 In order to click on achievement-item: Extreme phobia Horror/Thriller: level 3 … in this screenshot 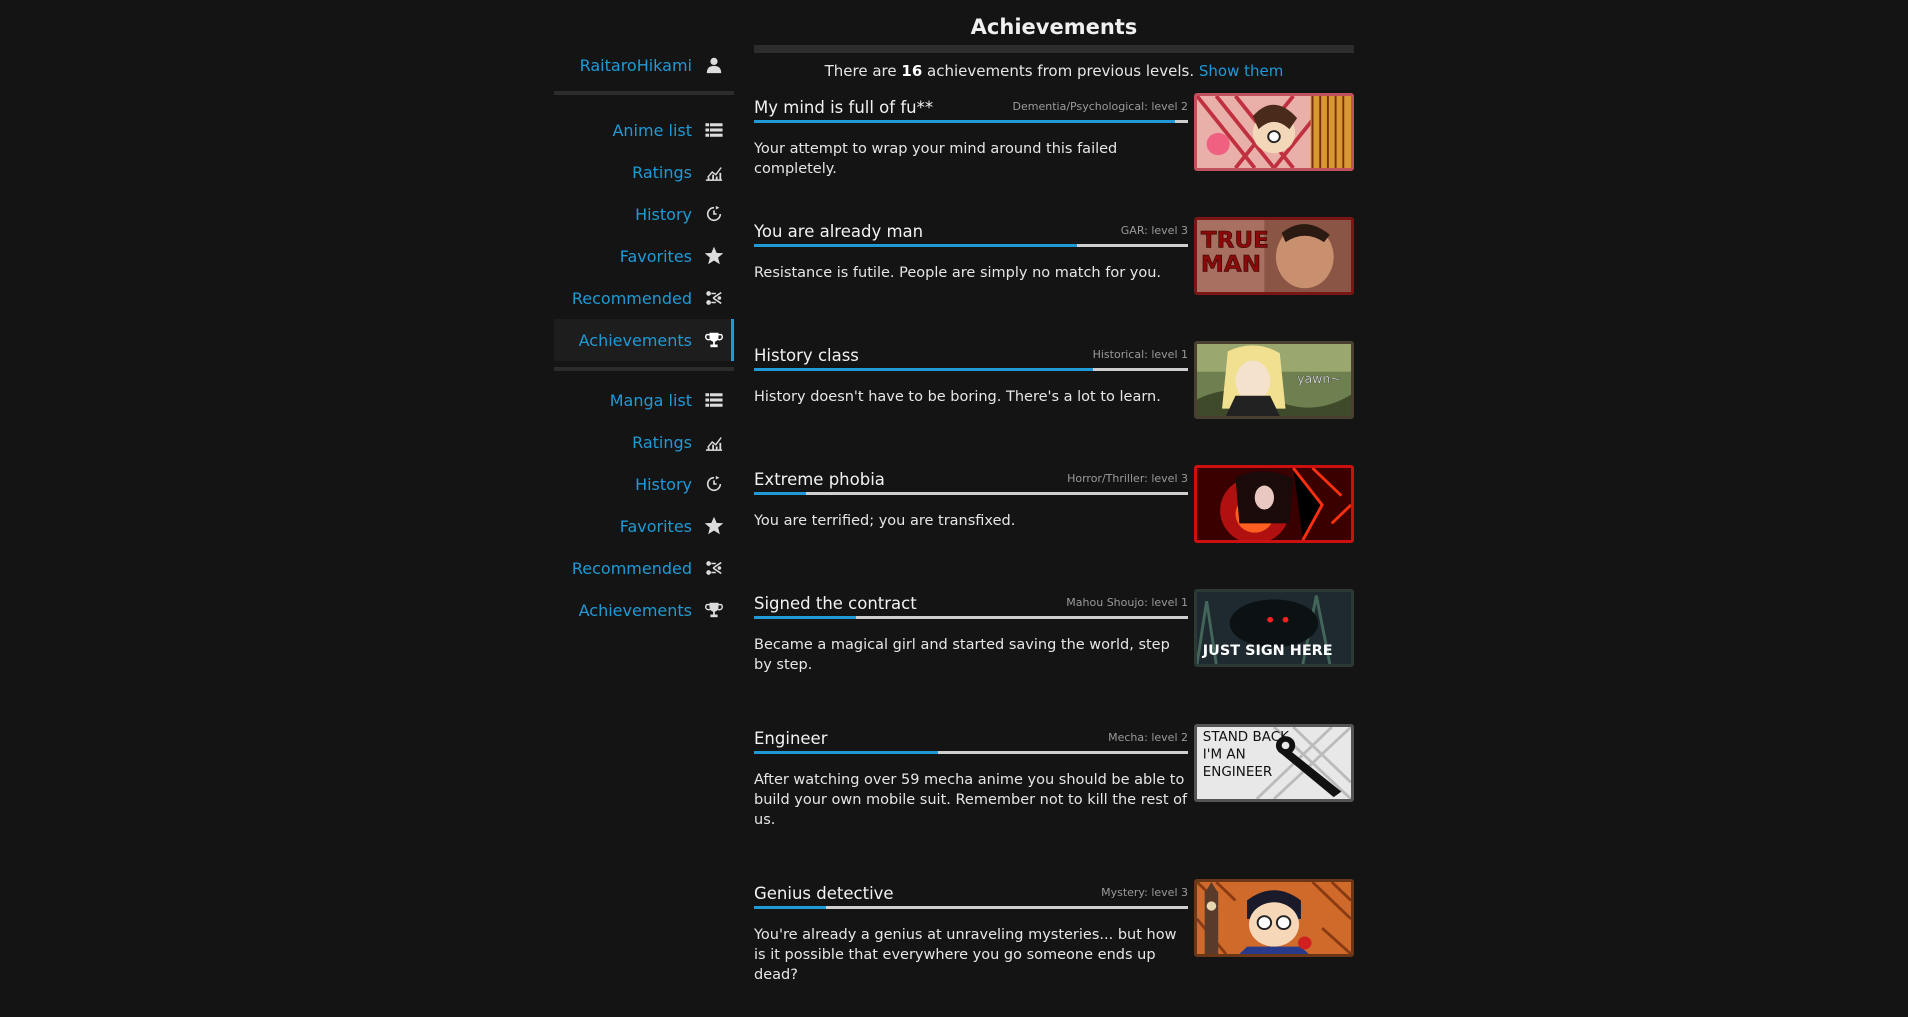, I will do `click(1054, 527)`.